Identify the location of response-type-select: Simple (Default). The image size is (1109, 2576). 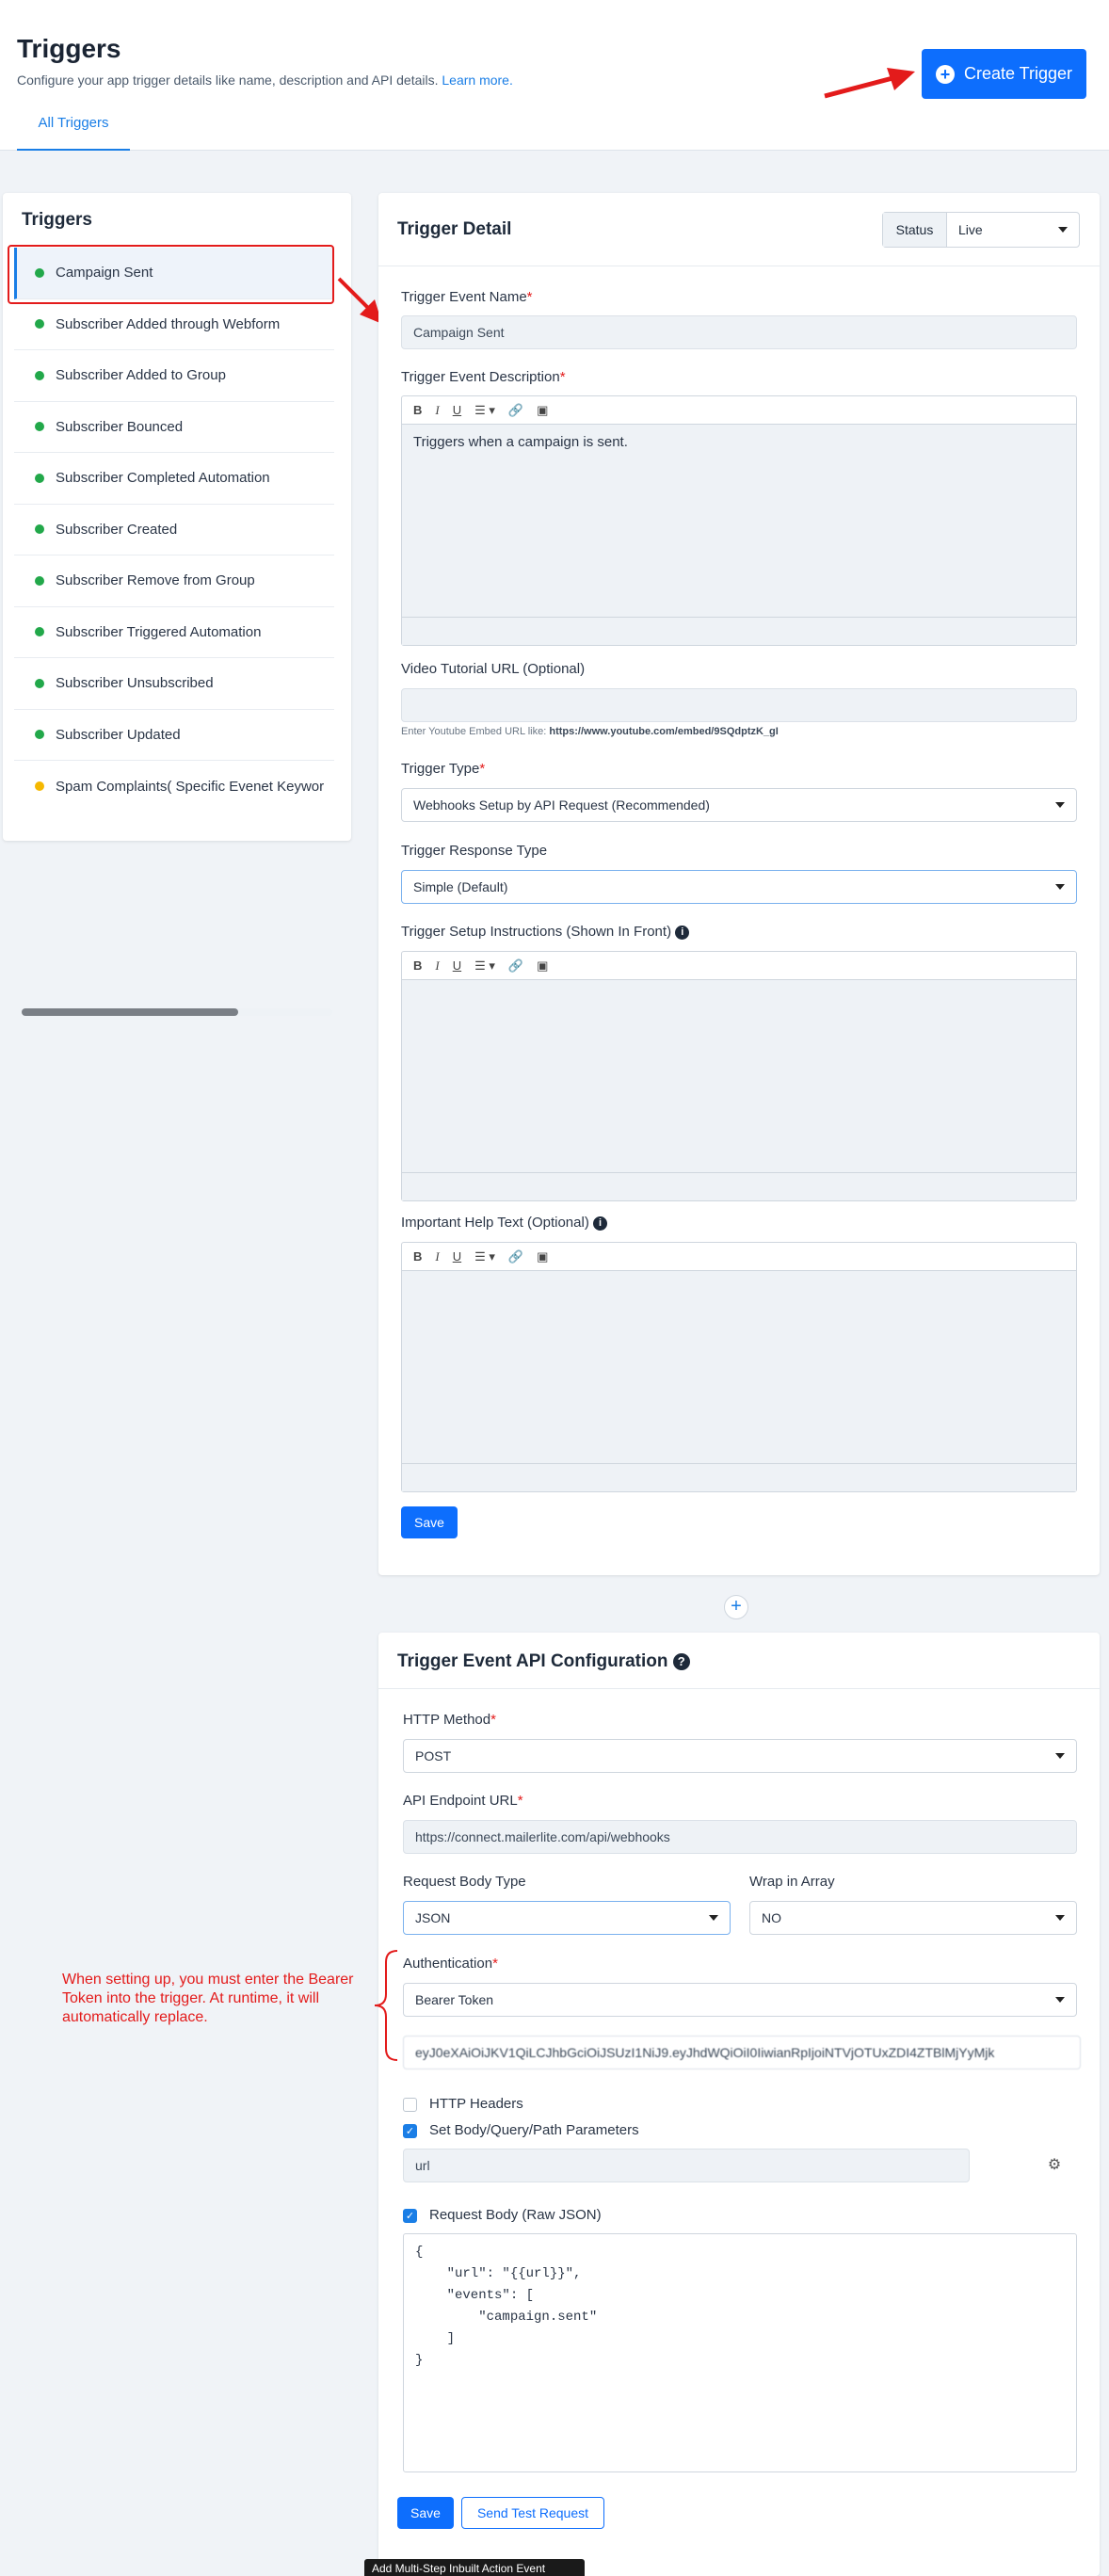
(739, 887).